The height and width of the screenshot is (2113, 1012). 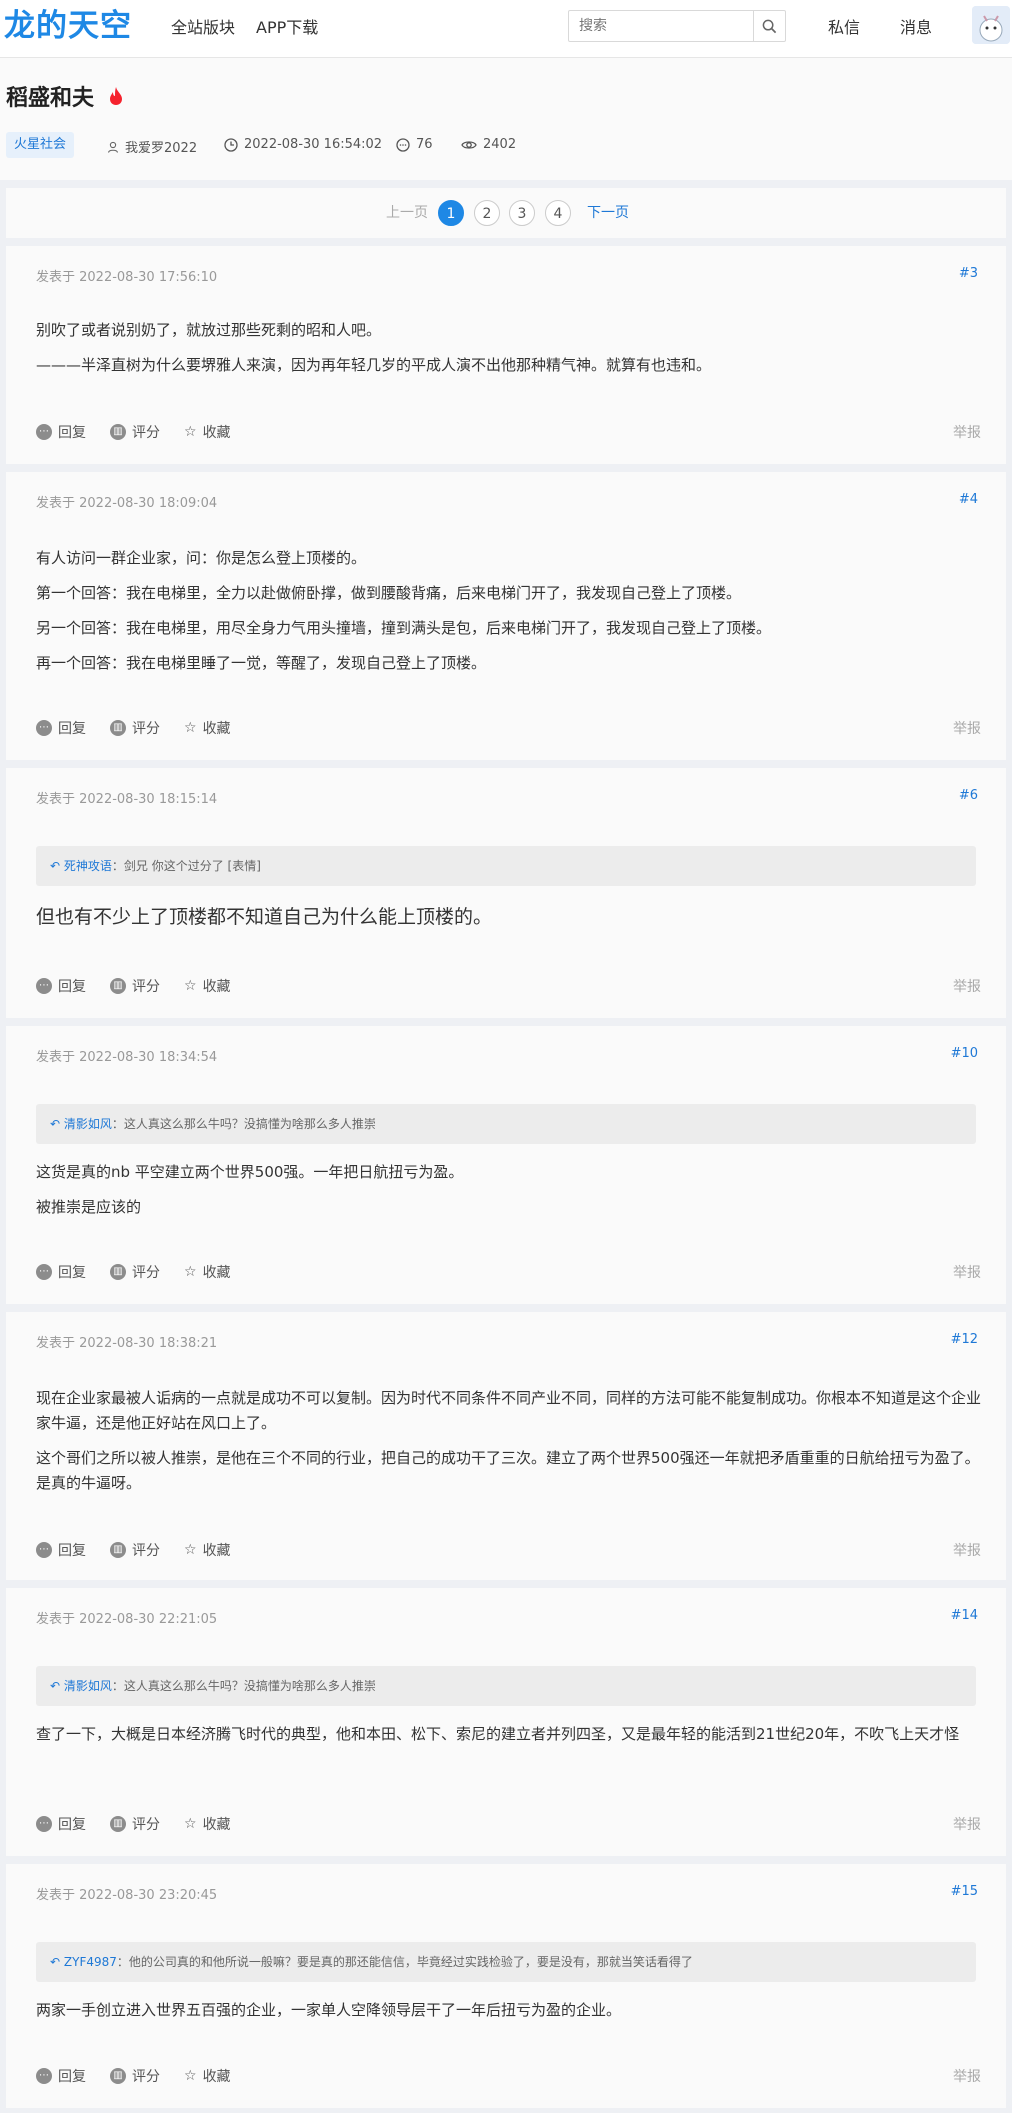 What do you see at coordinates (487, 213) in the screenshot?
I see `page-2: 2` at bounding box center [487, 213].